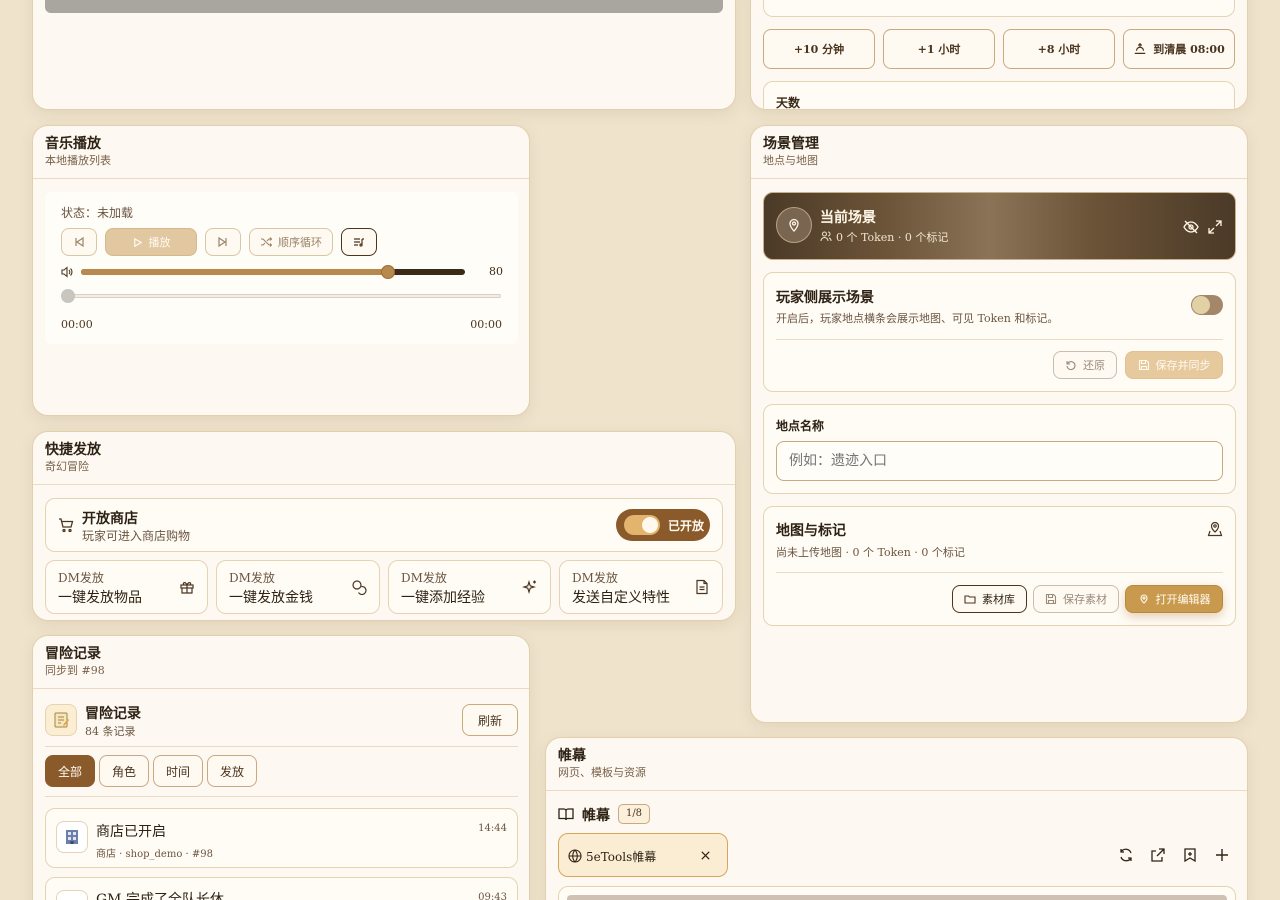 The image size is (1280, 900). I want to click on filter-time-tab: 时间, so click(178, 771).